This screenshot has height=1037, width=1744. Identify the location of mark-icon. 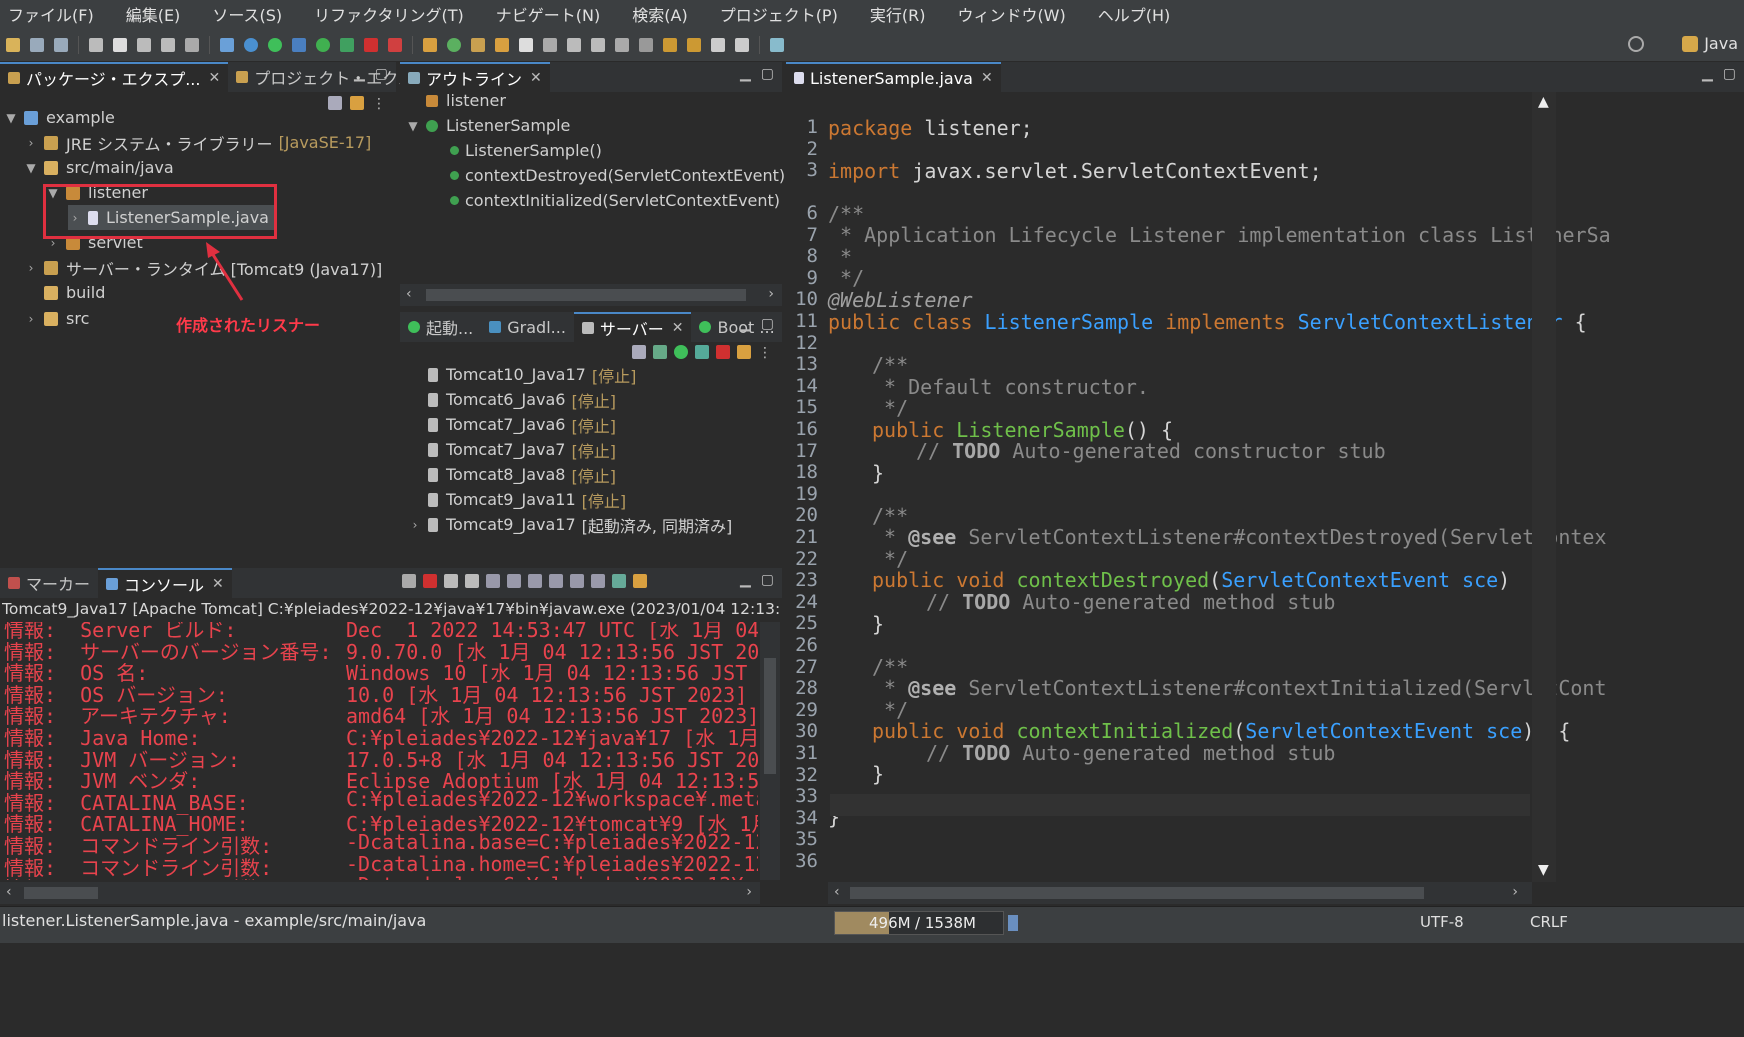
(144, 44).